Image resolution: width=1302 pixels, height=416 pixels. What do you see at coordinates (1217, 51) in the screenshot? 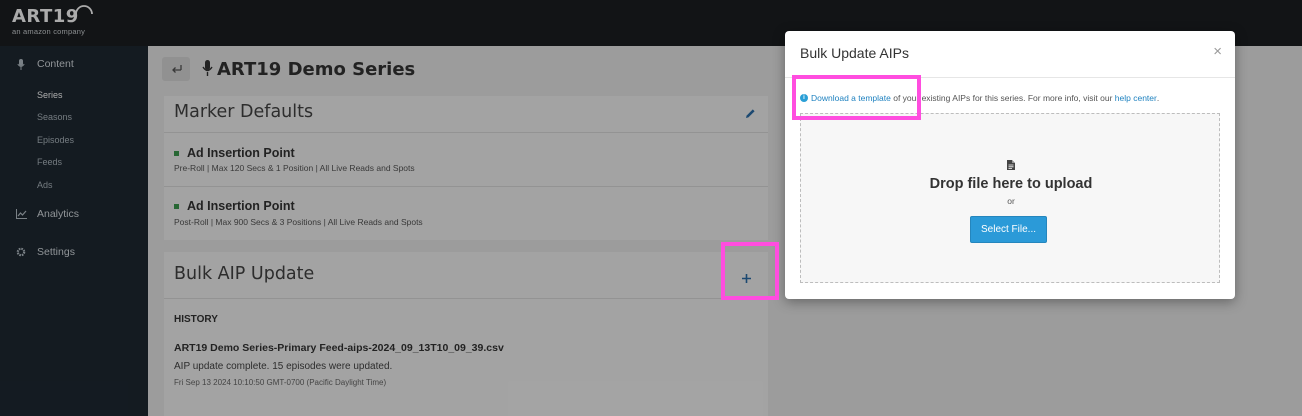
I see `close-button: ×` at bounding box center [1217, 51].